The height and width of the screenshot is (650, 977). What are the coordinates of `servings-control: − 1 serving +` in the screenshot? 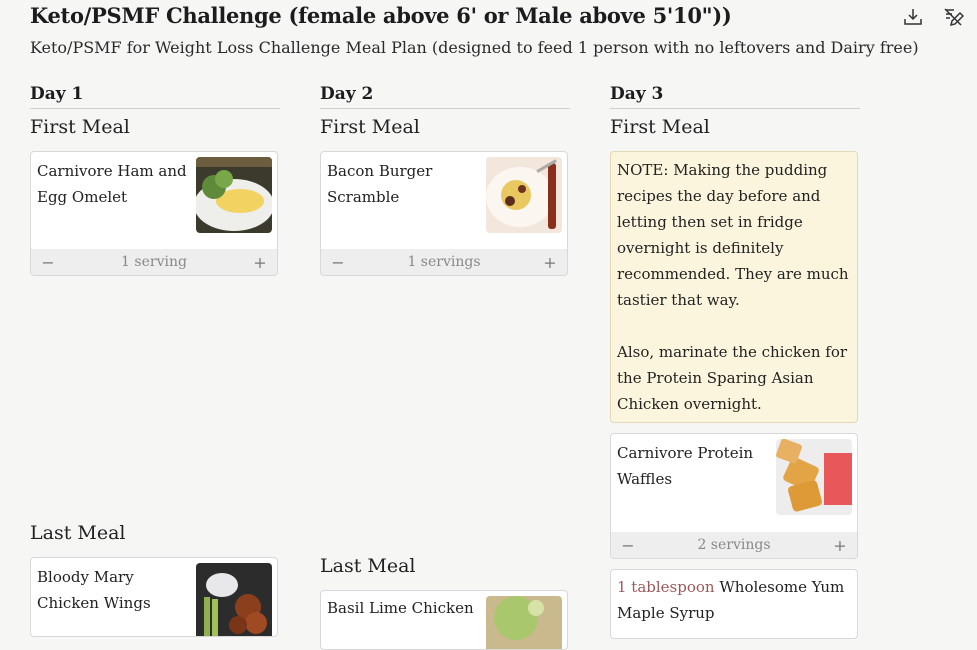 It's located at (154, 262).